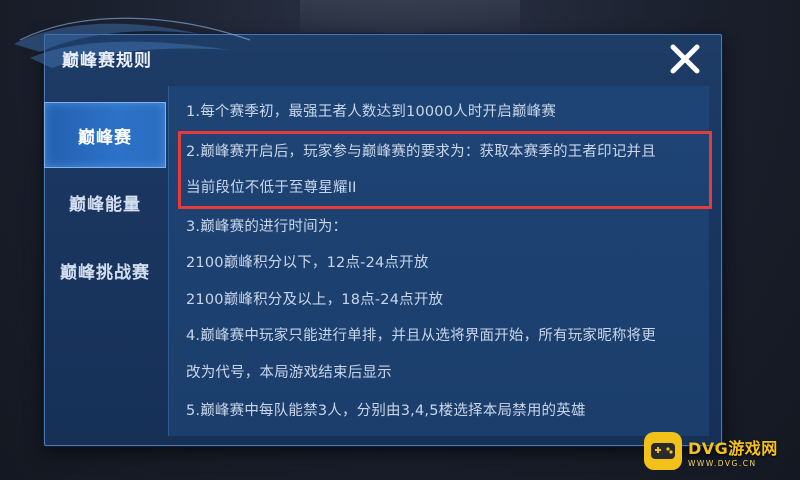 This screenshot has width=800, height=480. What do you see at coordinates (663, 451) in the screenshot?
I see `gamepad-icon` at bounding box center [663, 451].